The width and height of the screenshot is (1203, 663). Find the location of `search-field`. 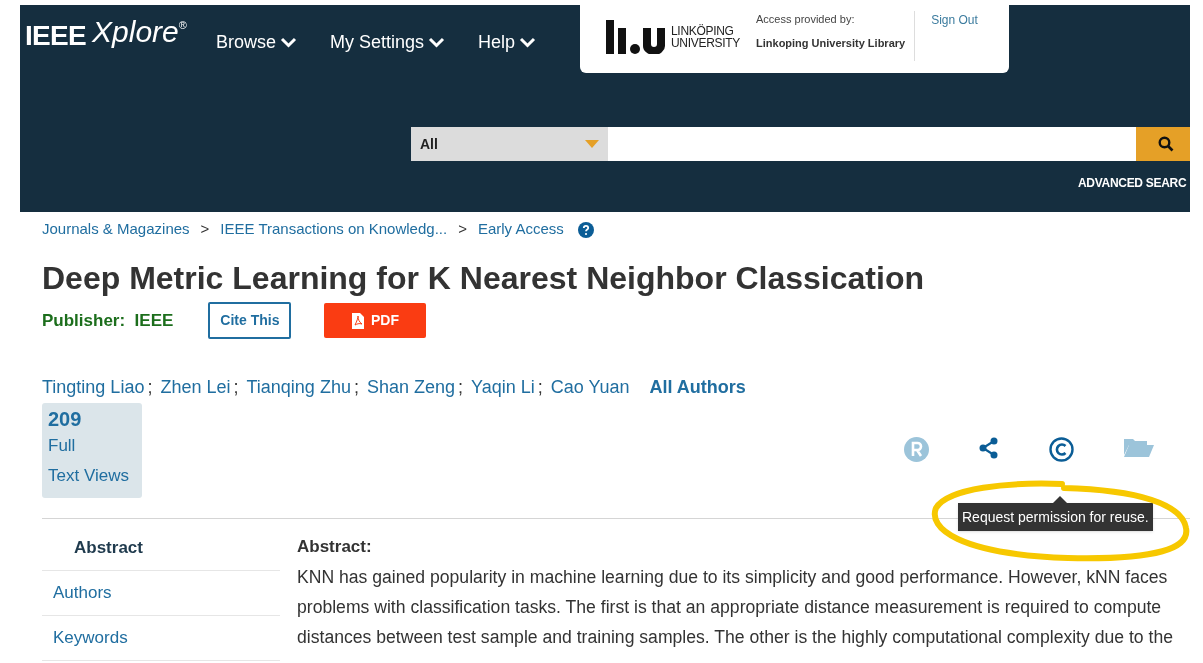

search-field is located at coordinates (872, 144).